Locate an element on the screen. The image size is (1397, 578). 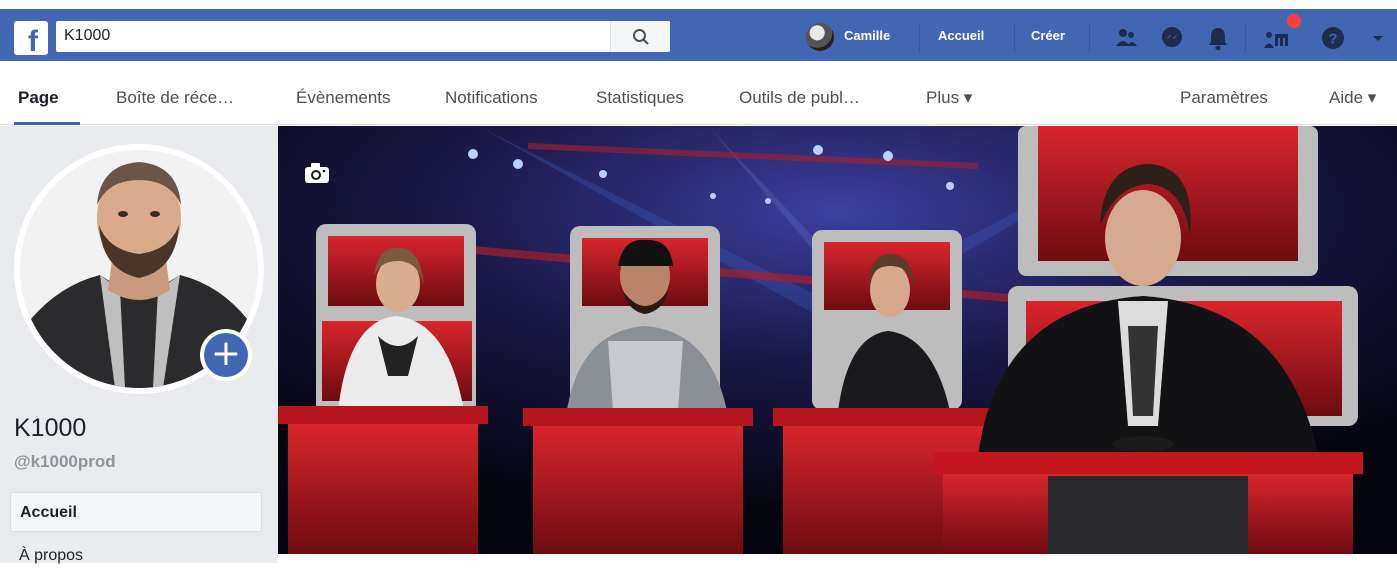
tab-statistics: Statistiques is located at coordinates (640, 98).